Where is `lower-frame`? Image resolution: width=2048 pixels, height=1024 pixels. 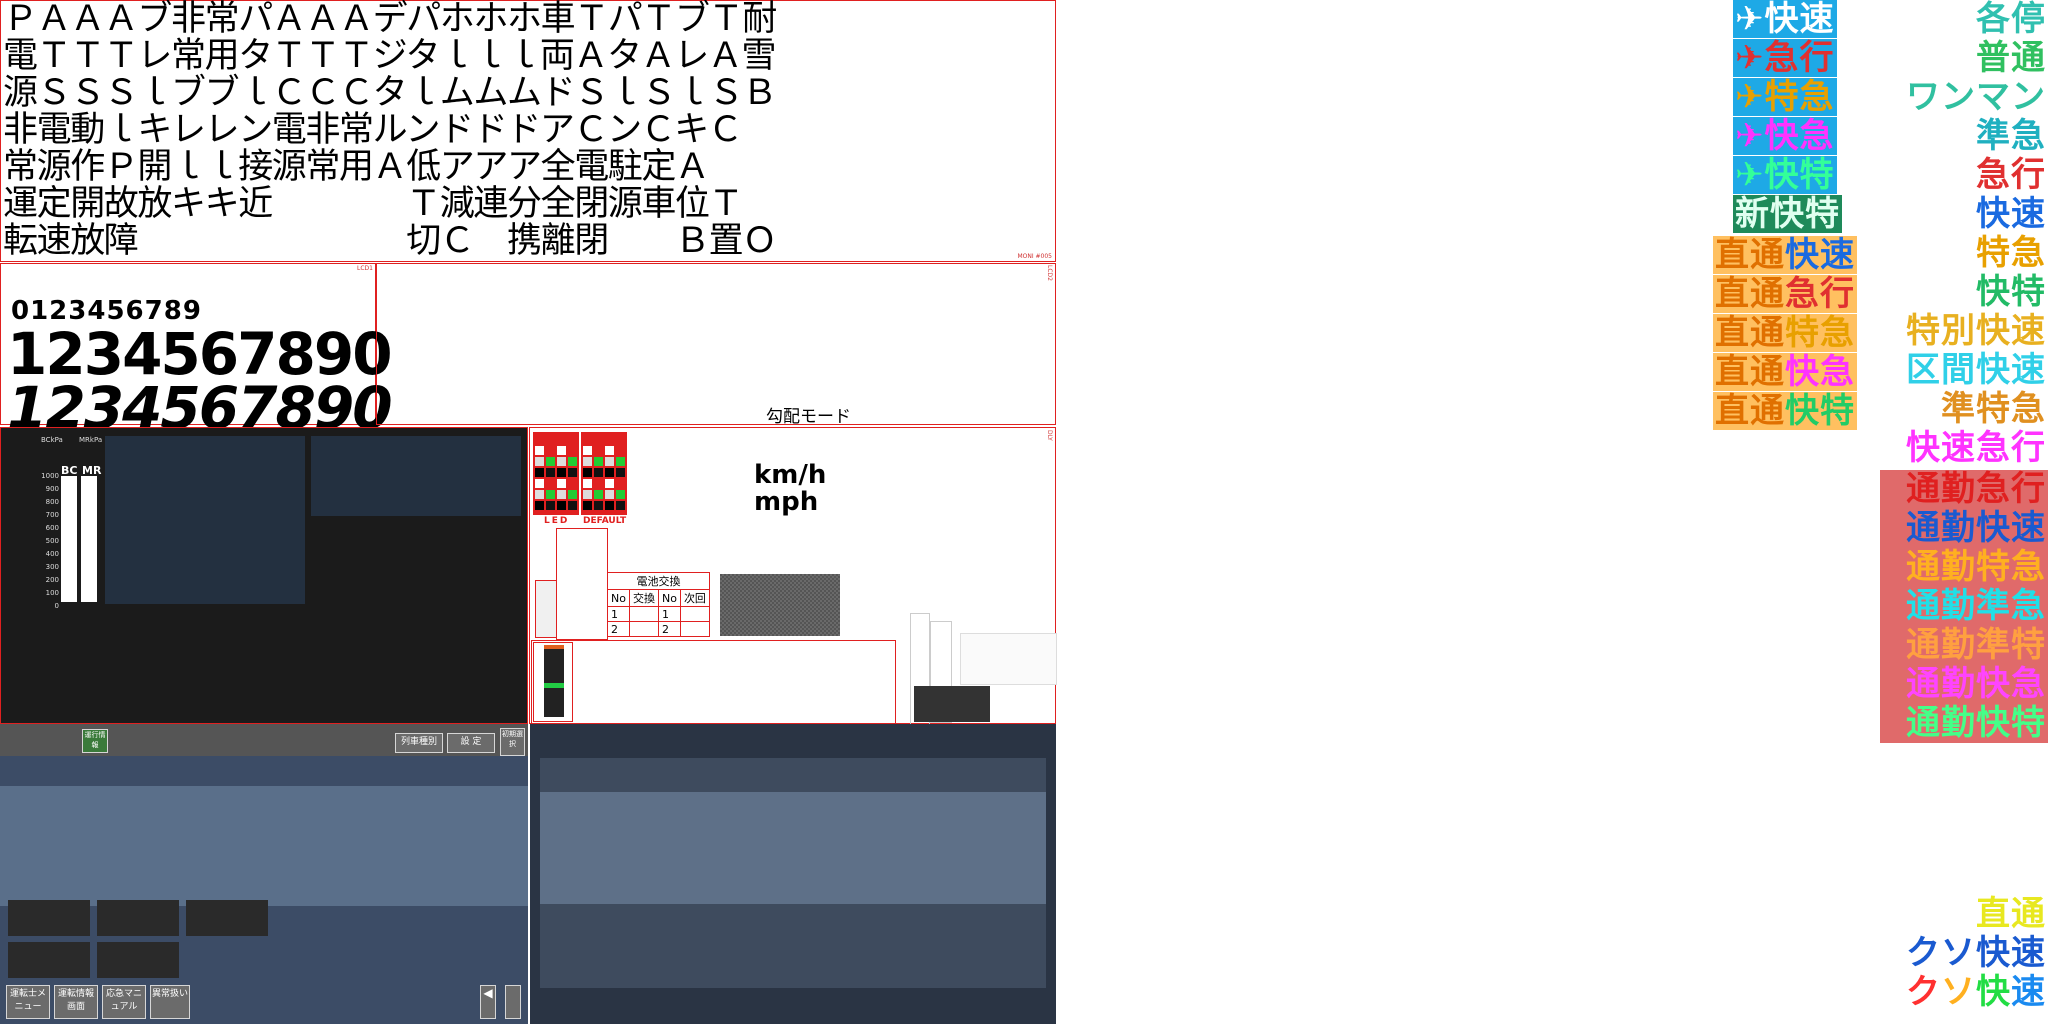 lower-frame is located at coordinates (713, 682).